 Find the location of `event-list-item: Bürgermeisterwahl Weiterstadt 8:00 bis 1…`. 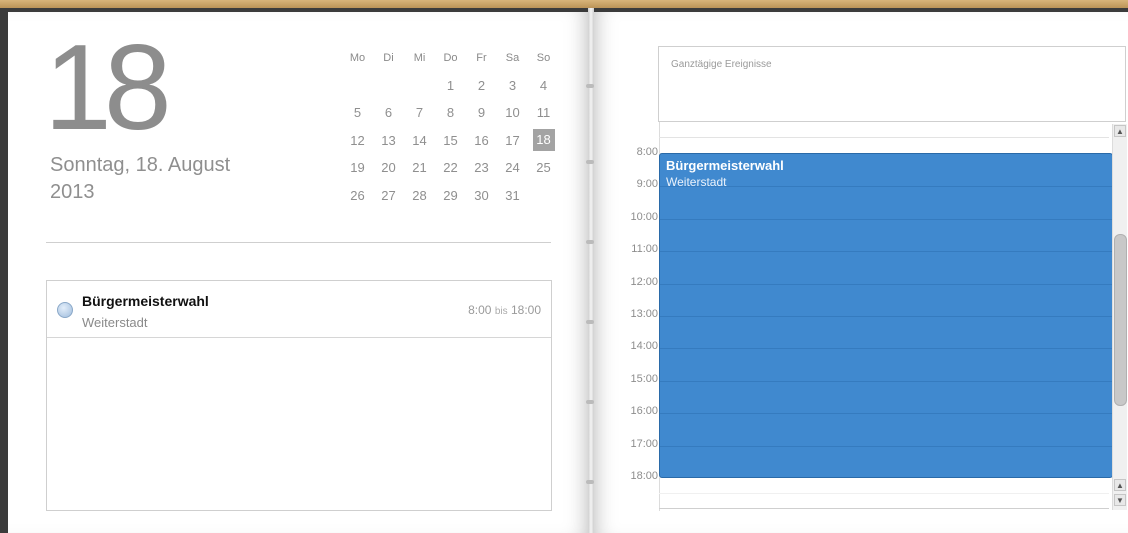

event-list-item: Bürgermeisterwahl Weiterstadt 8:00 bis 1… is located at coordinates (299, 309).